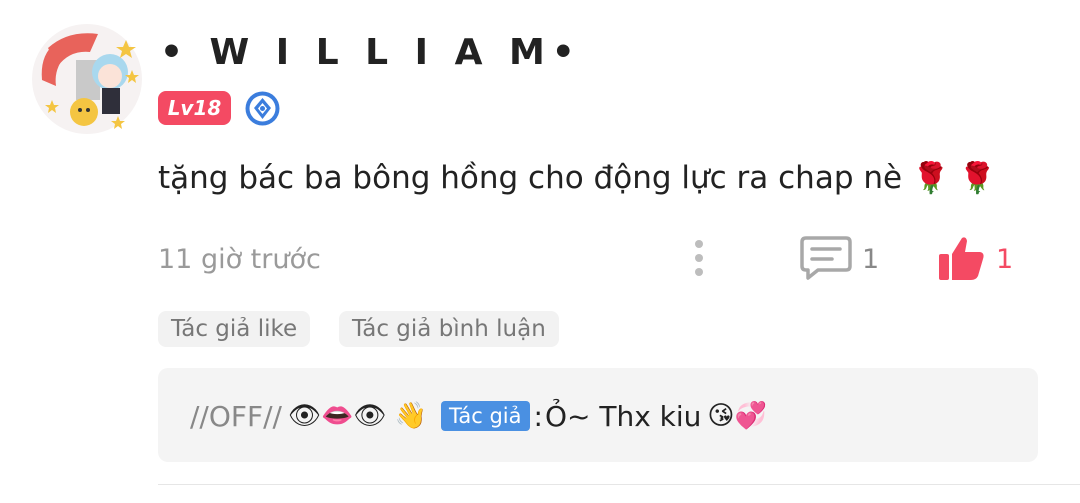 The image size is (1080, 503). Describe the element at coordinates (826, 257) in the screenshot. I see `reply-icon` at that location.